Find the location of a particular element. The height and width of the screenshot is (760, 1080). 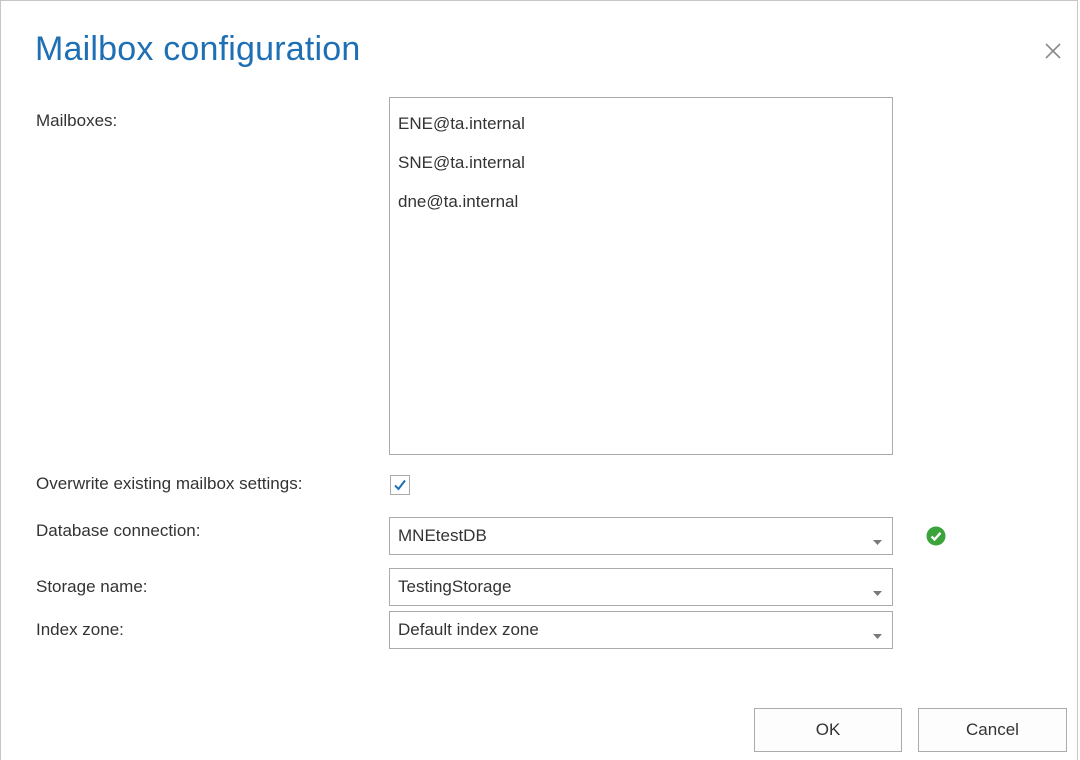

database-connection-value: MNEtestDB is located at coordinates (442, 535).